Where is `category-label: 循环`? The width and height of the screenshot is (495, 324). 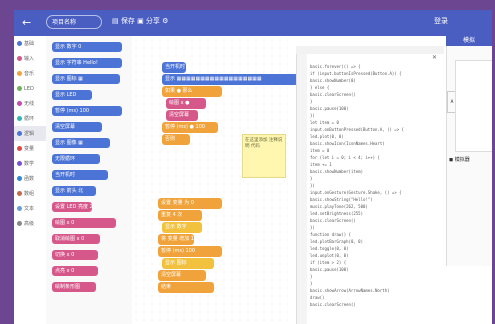
category-label: 循环 is located at coordinates (29, 119).